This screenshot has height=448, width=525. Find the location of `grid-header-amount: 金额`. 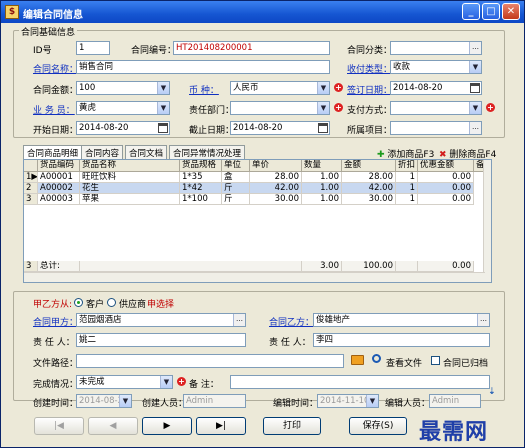

grid-header-amount: 金额 is located at coordinates (369, 166).